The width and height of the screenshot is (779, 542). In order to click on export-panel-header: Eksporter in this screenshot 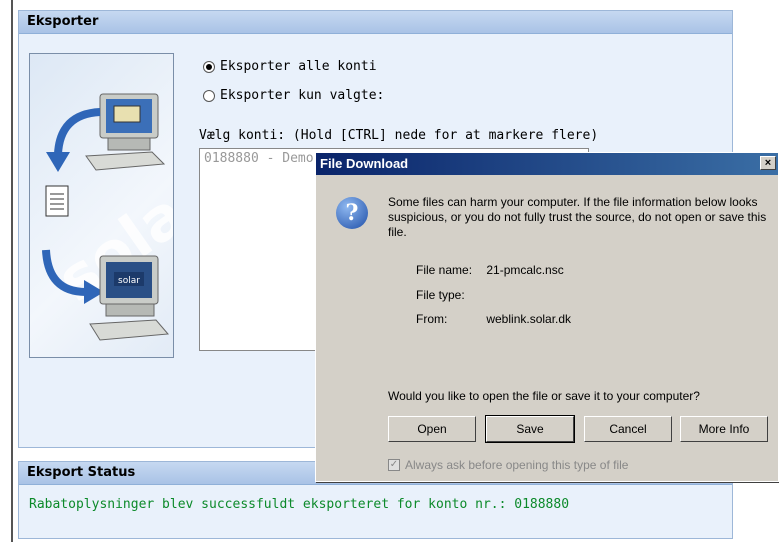, I will do `click(375, 22)`.